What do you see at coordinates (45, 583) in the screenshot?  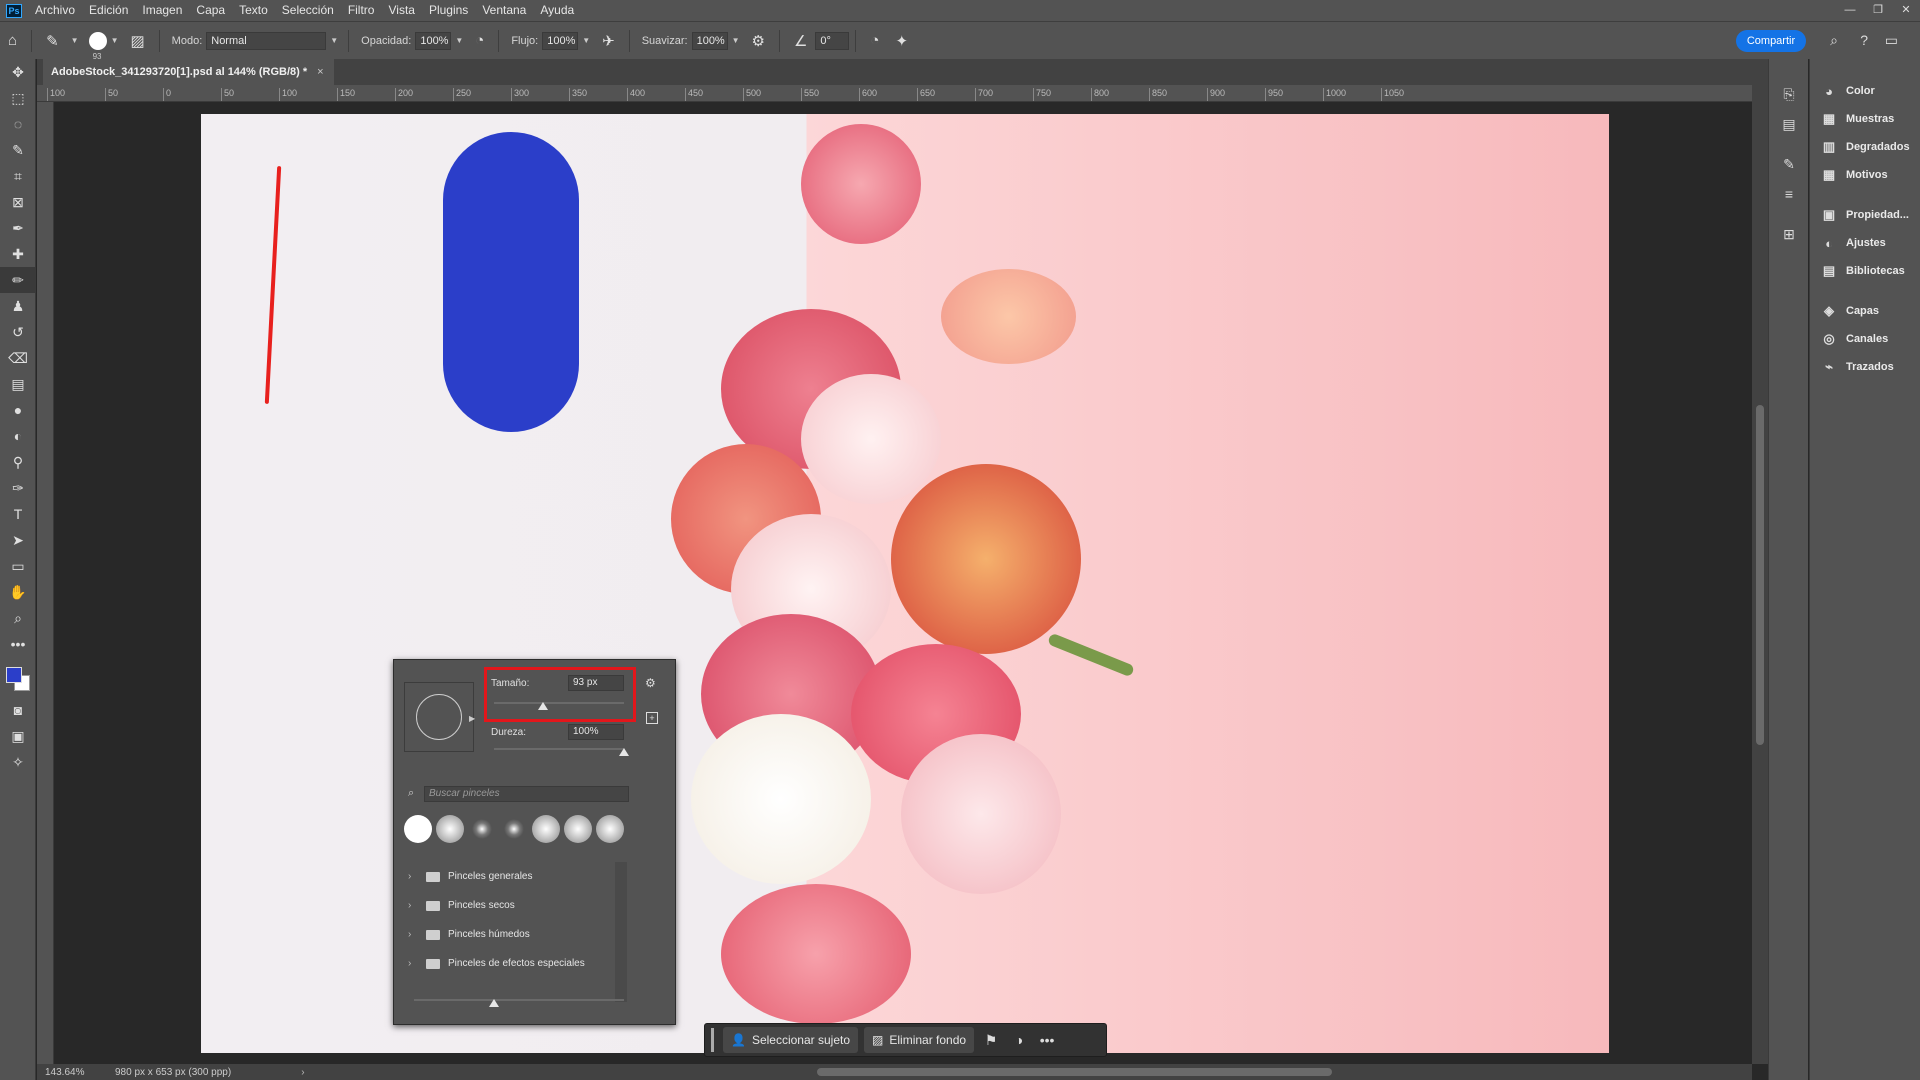 I see `vertical-ruler` at bounding box center [45, 583].